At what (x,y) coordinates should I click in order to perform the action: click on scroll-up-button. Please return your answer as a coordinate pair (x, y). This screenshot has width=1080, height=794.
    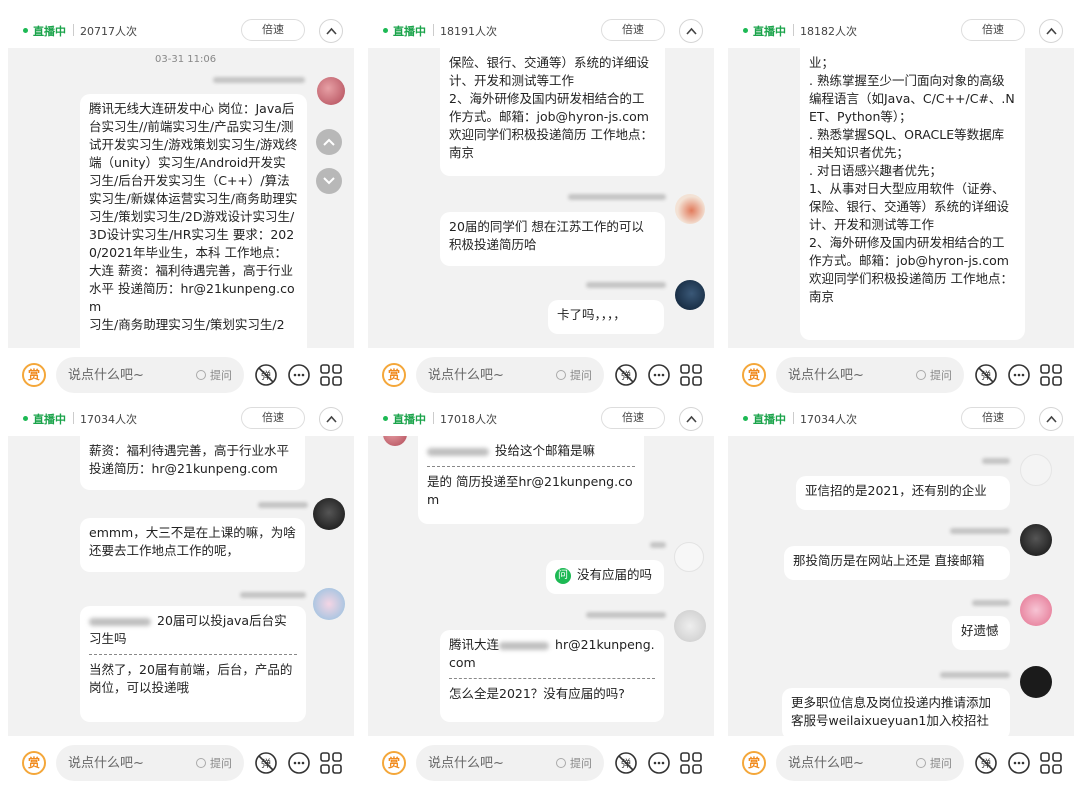
    Looking at the image, I should click on (329, 142).